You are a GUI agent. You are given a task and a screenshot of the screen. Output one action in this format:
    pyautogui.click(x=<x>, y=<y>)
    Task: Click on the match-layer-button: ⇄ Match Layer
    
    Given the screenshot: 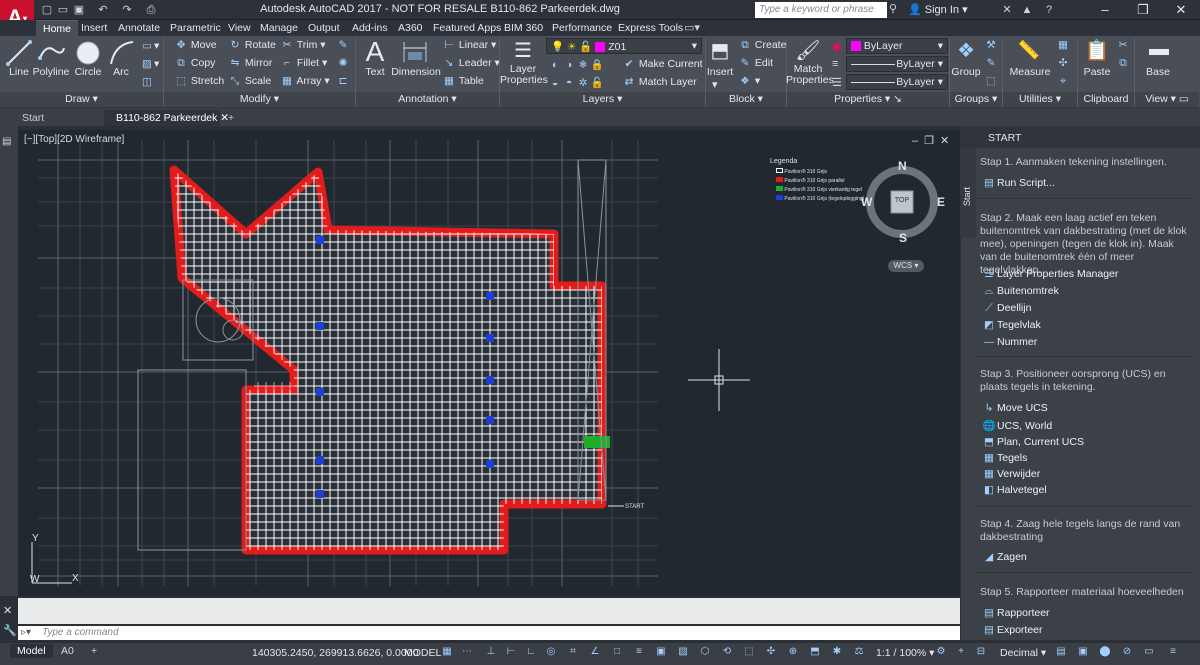 What is the action you would take?
    pyautogui.click(x=659, y=82)
    